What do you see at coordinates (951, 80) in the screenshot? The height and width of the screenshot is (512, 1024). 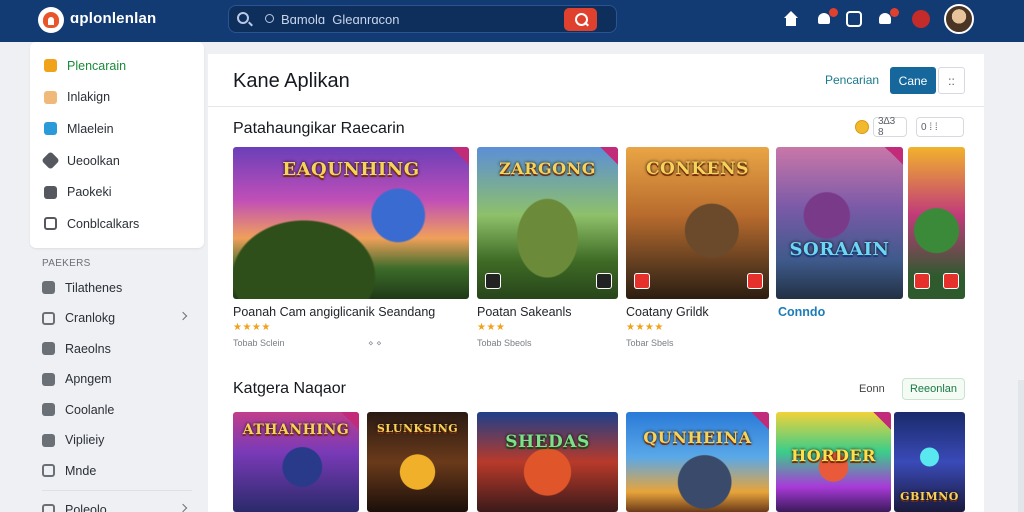 I see `more-options-button: ::` at bounding box center [951, 80].